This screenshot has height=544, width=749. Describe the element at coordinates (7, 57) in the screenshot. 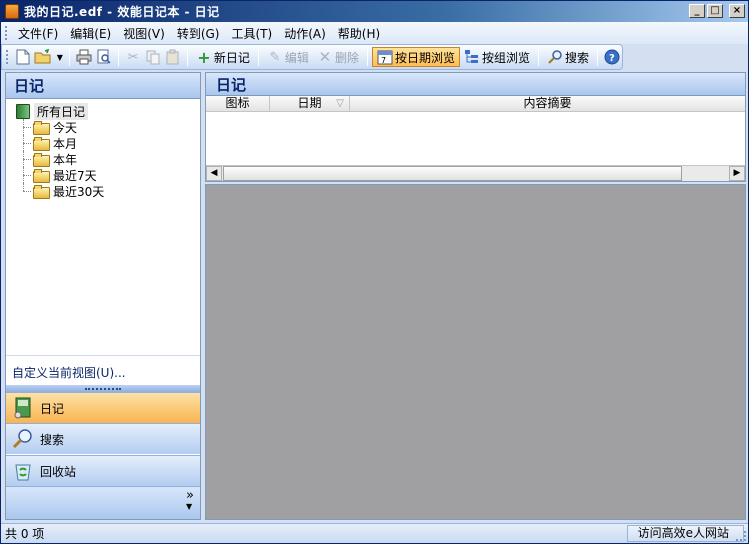

I see `toolbar-grip` at that location.